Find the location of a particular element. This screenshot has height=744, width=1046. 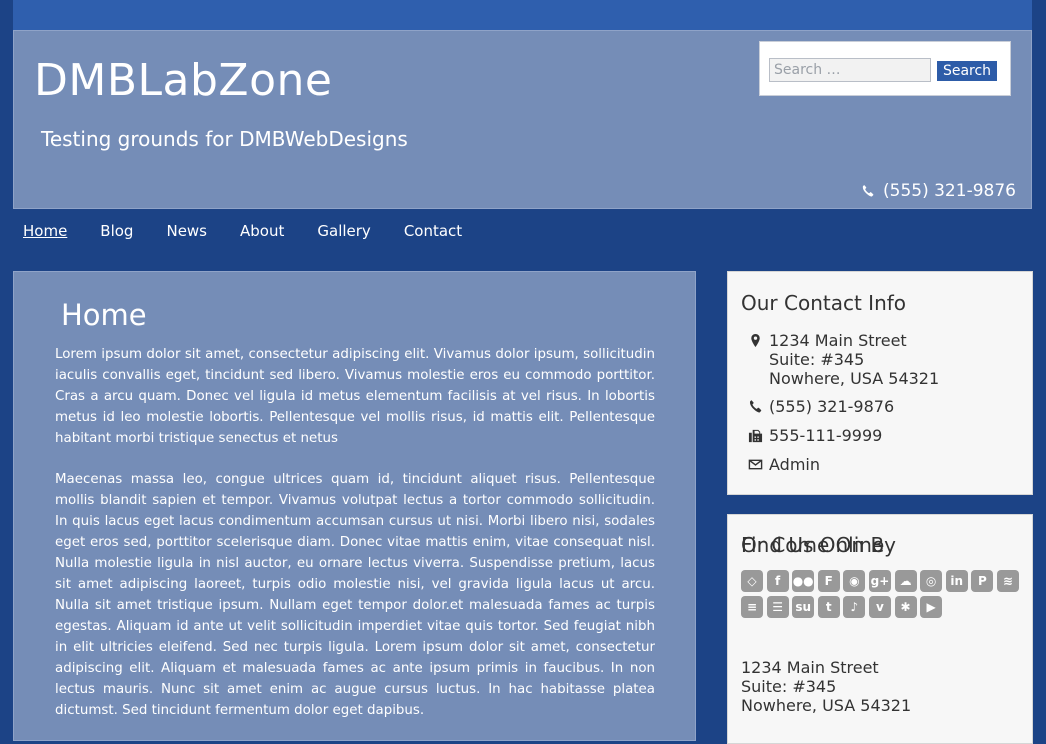

stack-overflow-icon: ☰ is located at coordinates (777, 607).